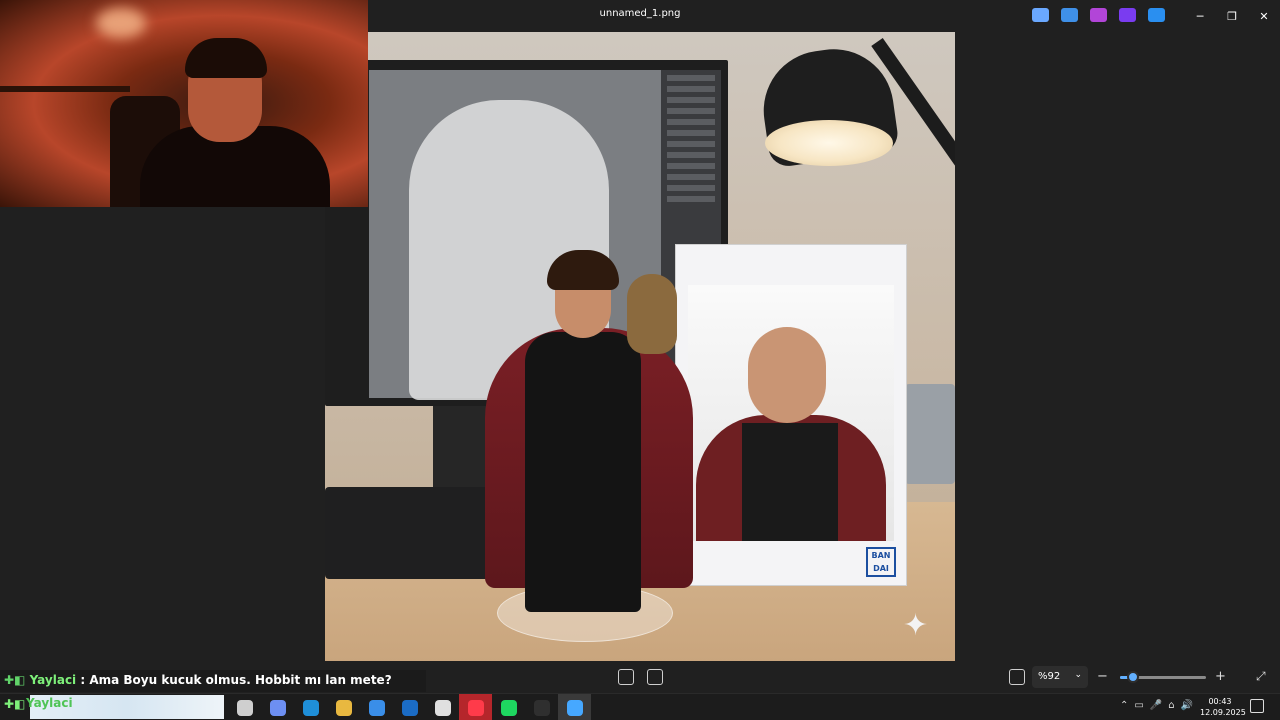 Image resolution: width=1280 pixels, height=720 pixels. I want to click on edge-icon, so click(310, 707).